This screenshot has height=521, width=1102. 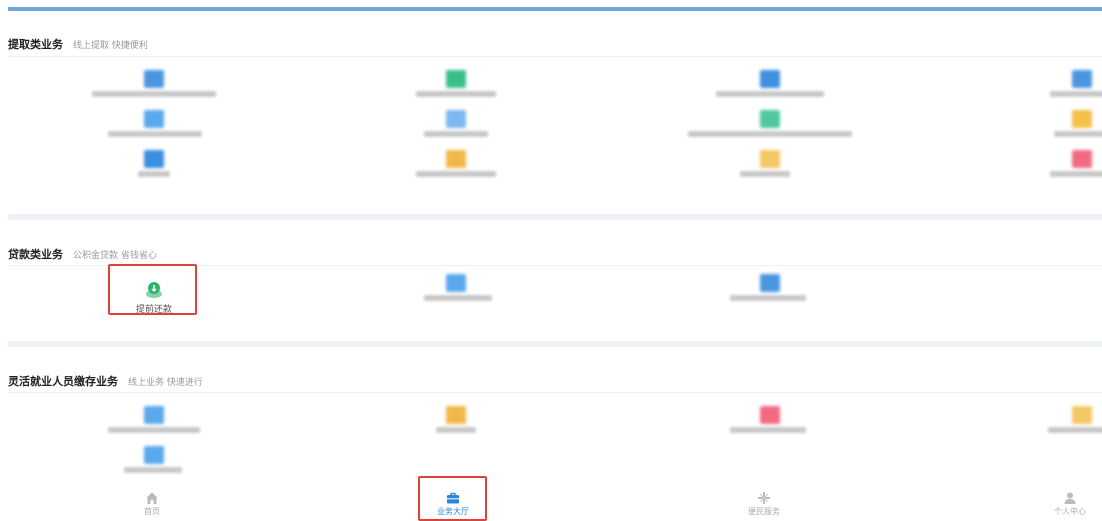 What do you see at coordinates (152, 289) in the screenshot?
I see `prepay-highlight-box` at bounding box center [152, 289].